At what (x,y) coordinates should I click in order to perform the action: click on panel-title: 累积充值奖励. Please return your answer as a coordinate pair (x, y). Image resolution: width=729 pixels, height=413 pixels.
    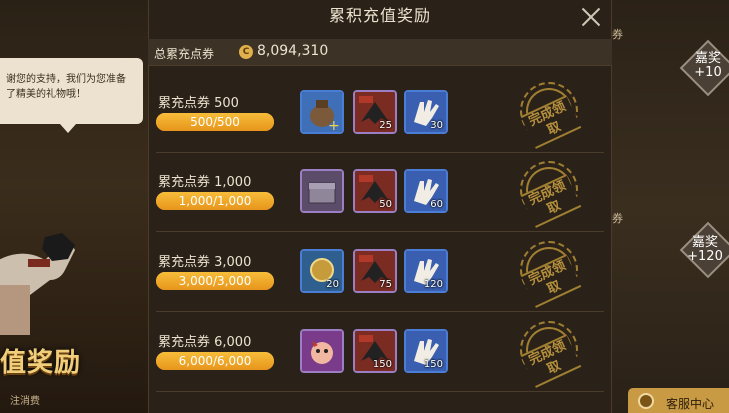
    Looking at the image, I should click on (379, 15).